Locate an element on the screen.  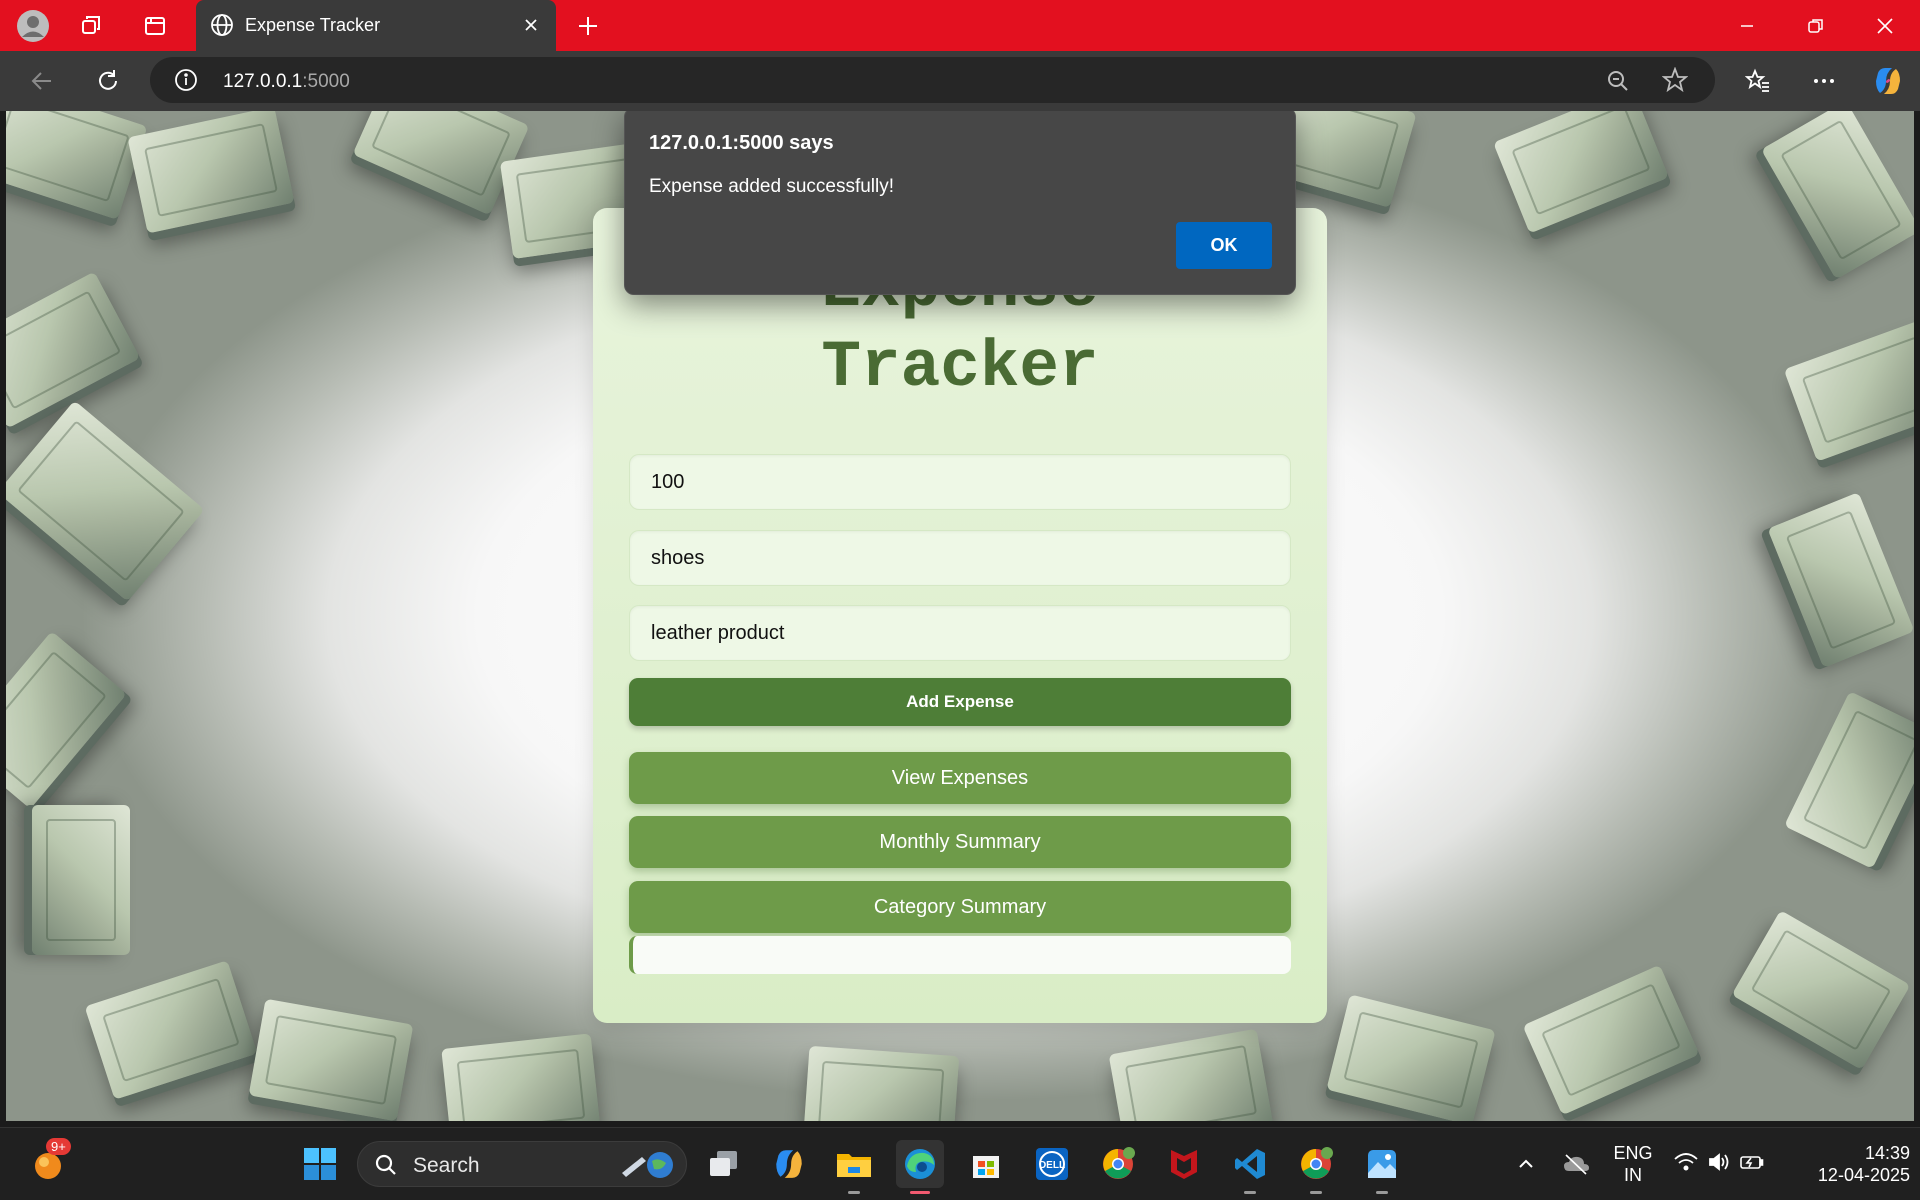
svg-text: DELL is located at coordinates (1052, 1165).